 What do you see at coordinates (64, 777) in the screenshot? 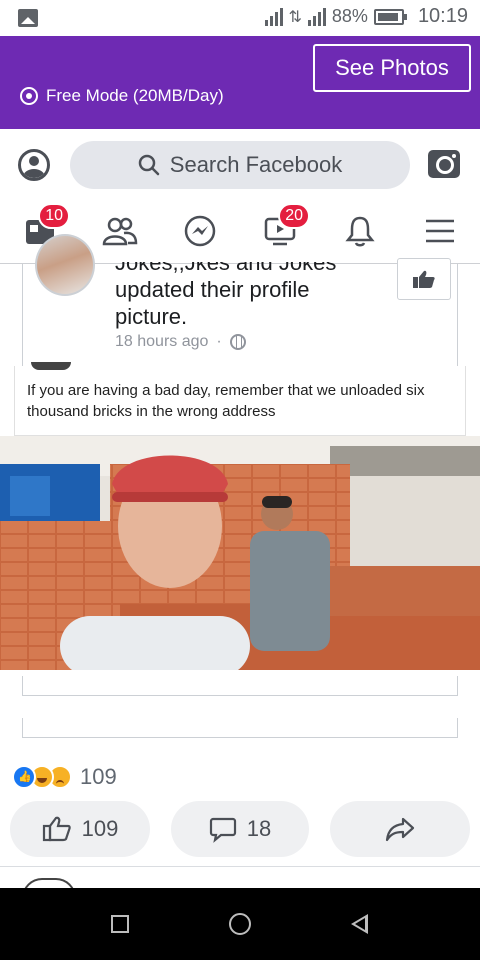
I see `reactions-summary: 109` at bounding box center [64, 777].